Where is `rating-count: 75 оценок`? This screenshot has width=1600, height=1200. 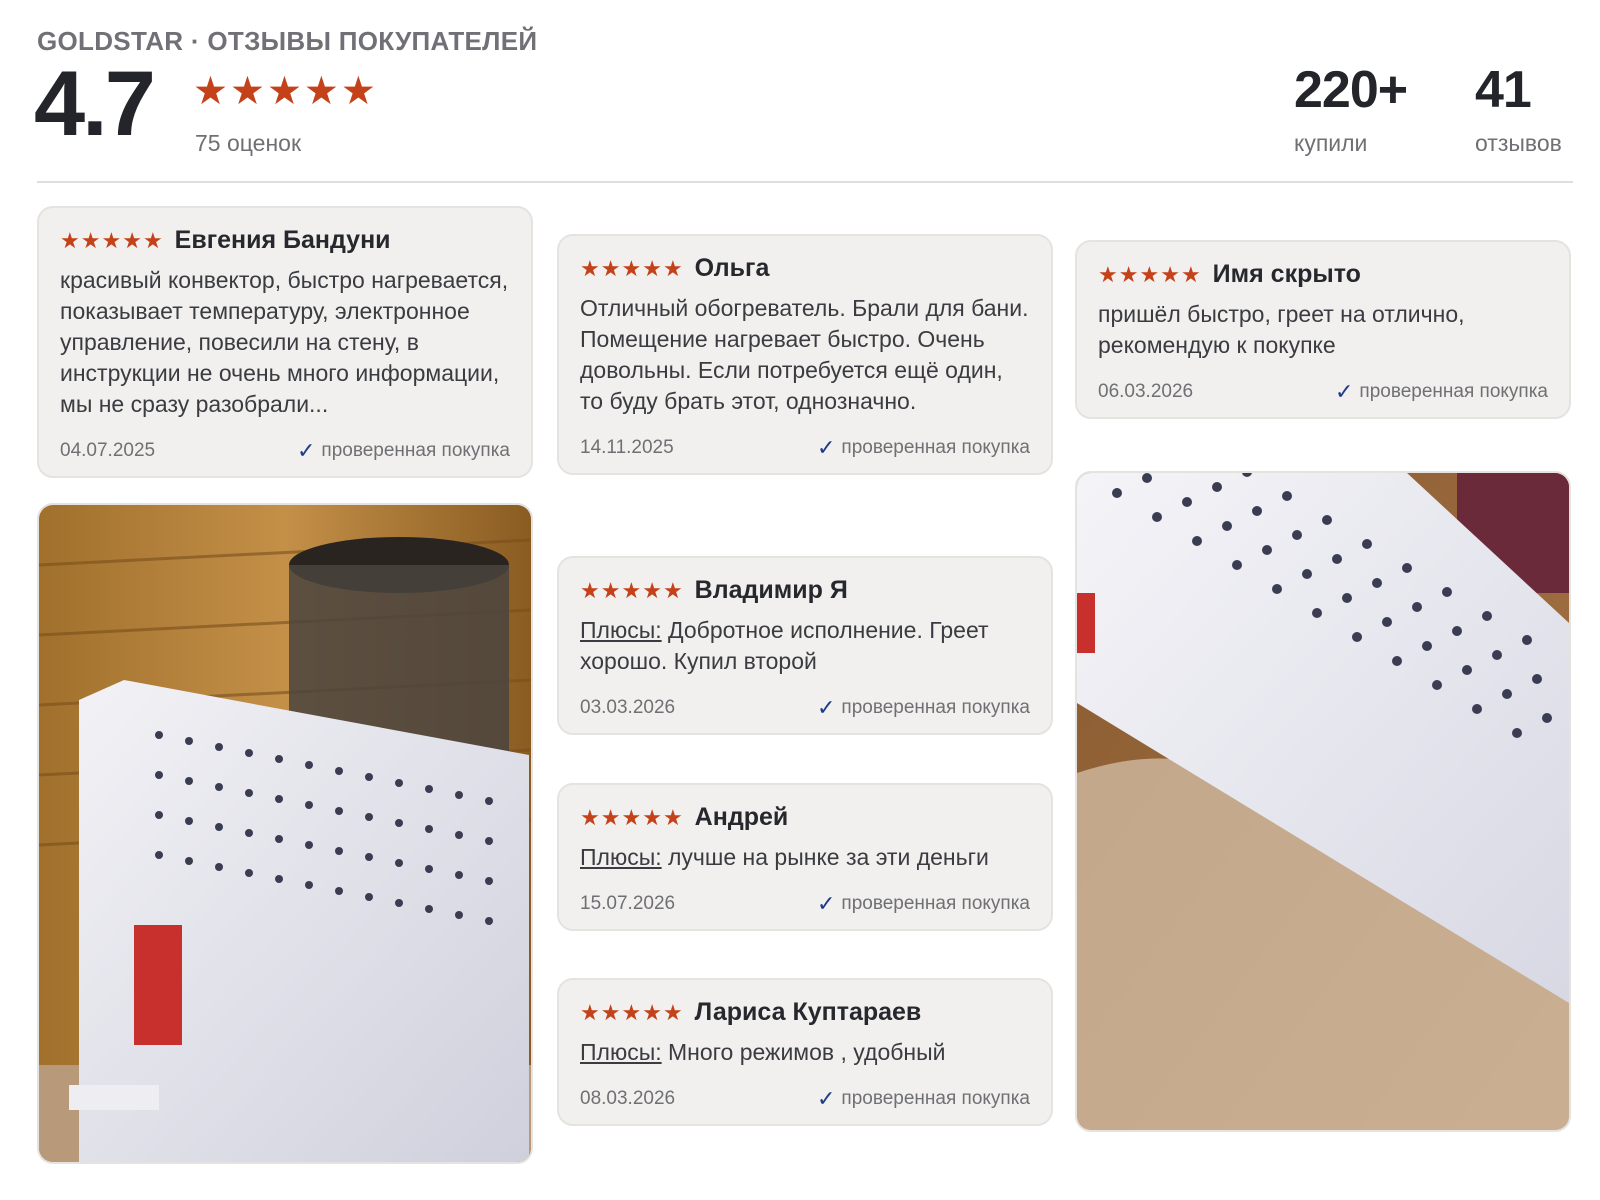
rating-count: 75 оценок is located at coordinates (248, 143).